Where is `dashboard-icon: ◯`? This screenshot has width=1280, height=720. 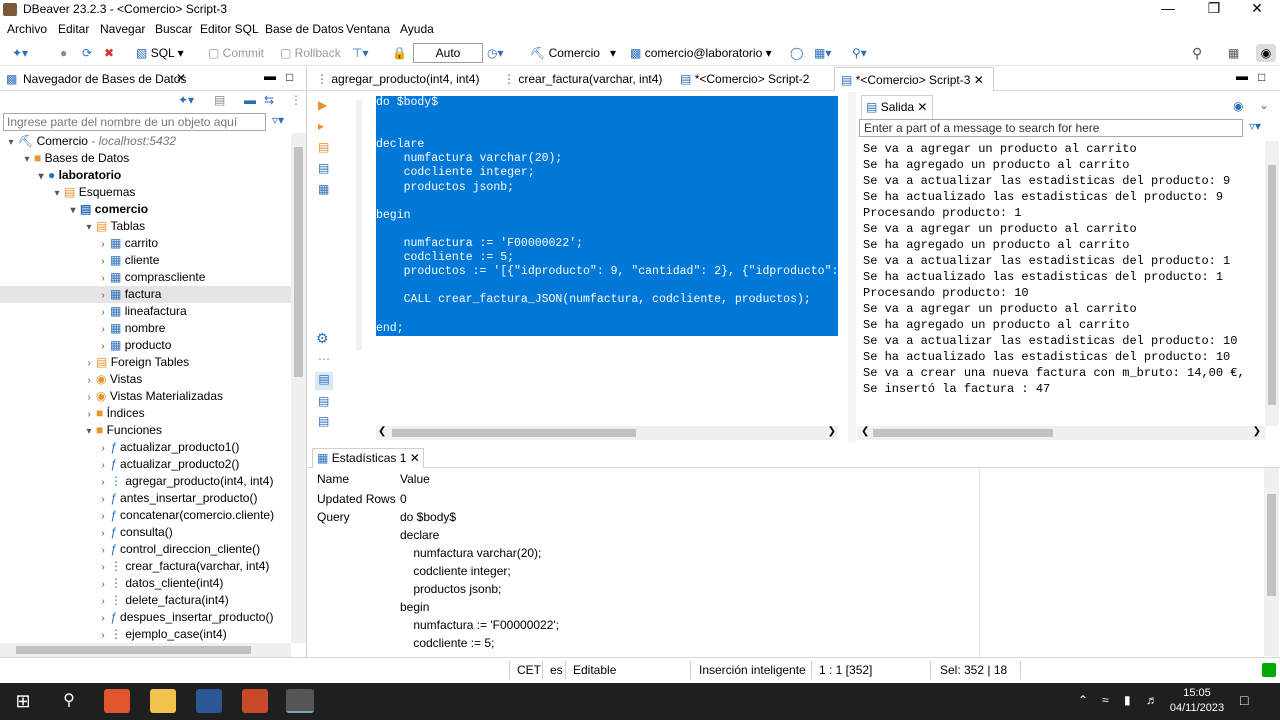
dashboard-icon: ◯ is located at coordinates (796, 53).